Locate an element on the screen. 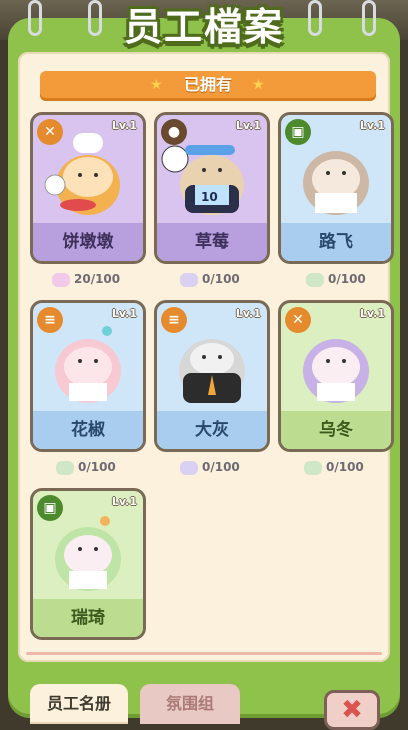 The width and height of the screenshot is (408, 730). employee-card: ▣ Lv.1 瑞琦 is located at coordinates (88, 564).